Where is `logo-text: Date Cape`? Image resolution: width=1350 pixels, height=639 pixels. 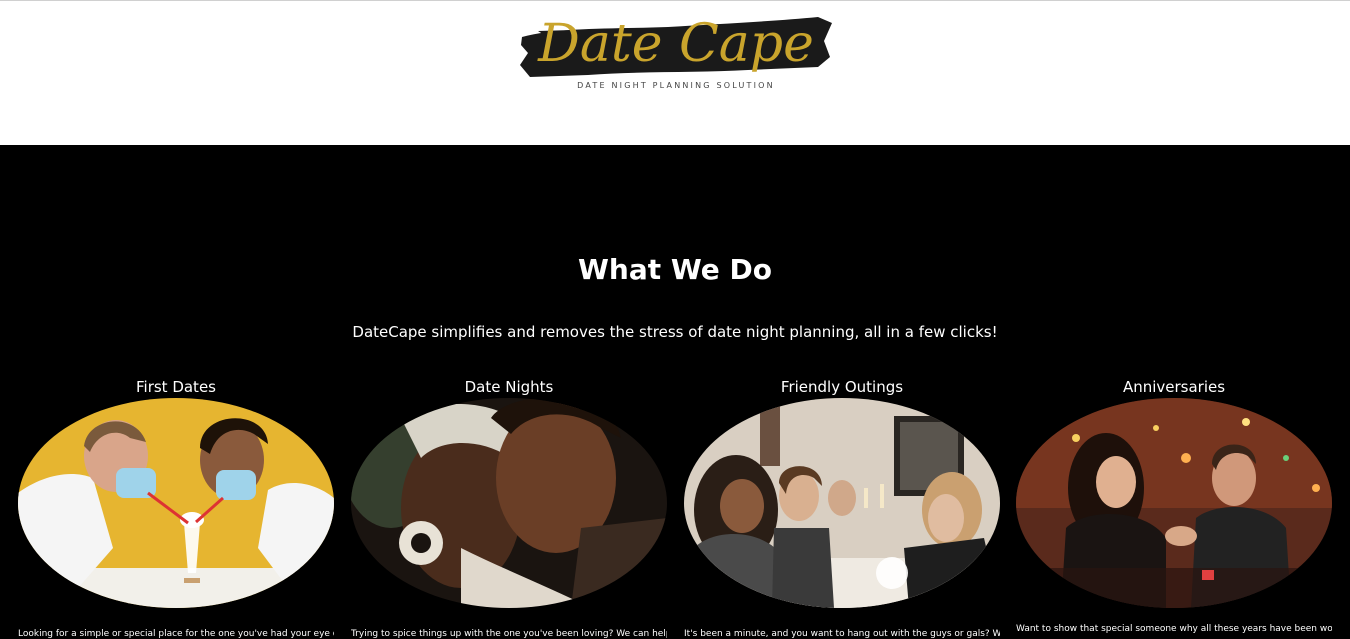 logo-text: Date Cape is located at coordinates (675, 44).